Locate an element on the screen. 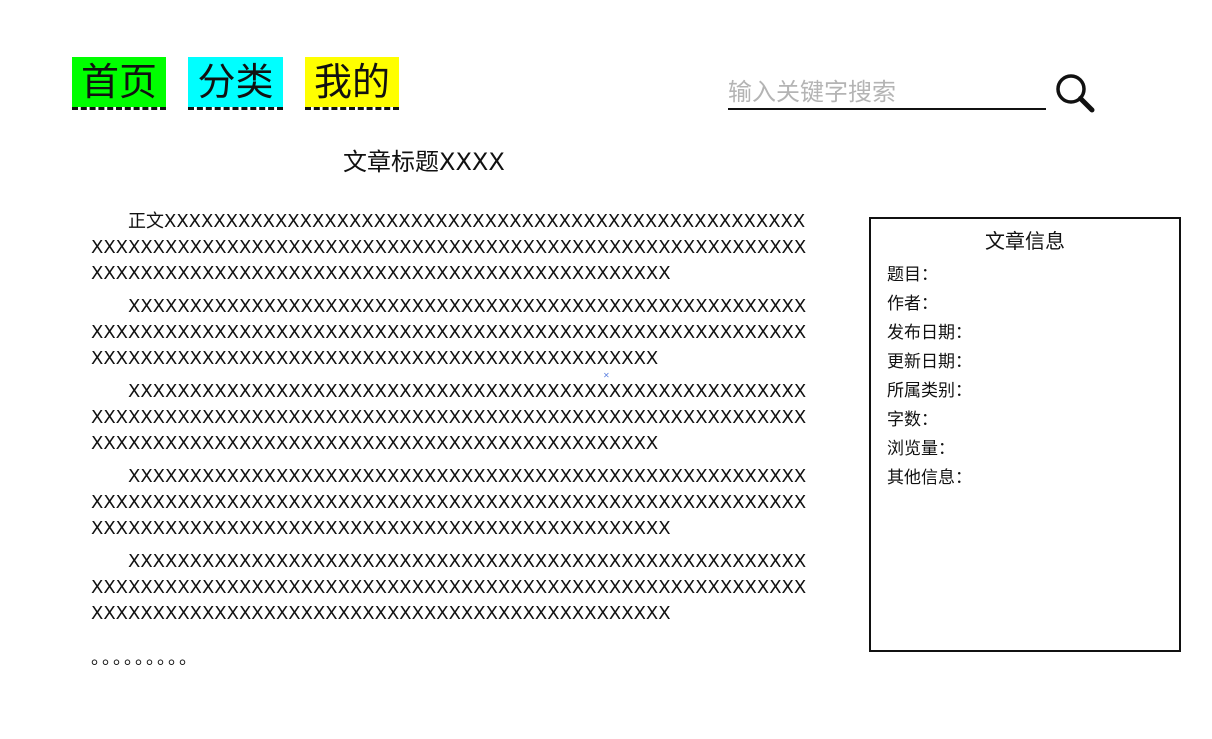  info-list: 题目： 作者： 发布日期： 更新日期： 所属类别： 字数： 浏览量： 其他信息： is located at coordinates (929, 377).